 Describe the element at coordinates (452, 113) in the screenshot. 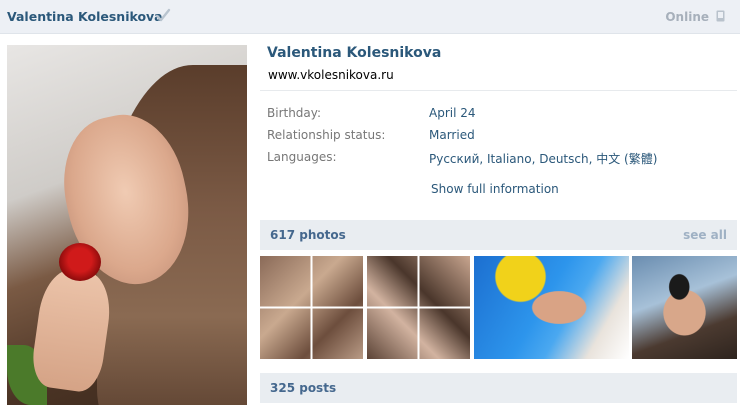

I see `field-value-link: April 24` at that location.